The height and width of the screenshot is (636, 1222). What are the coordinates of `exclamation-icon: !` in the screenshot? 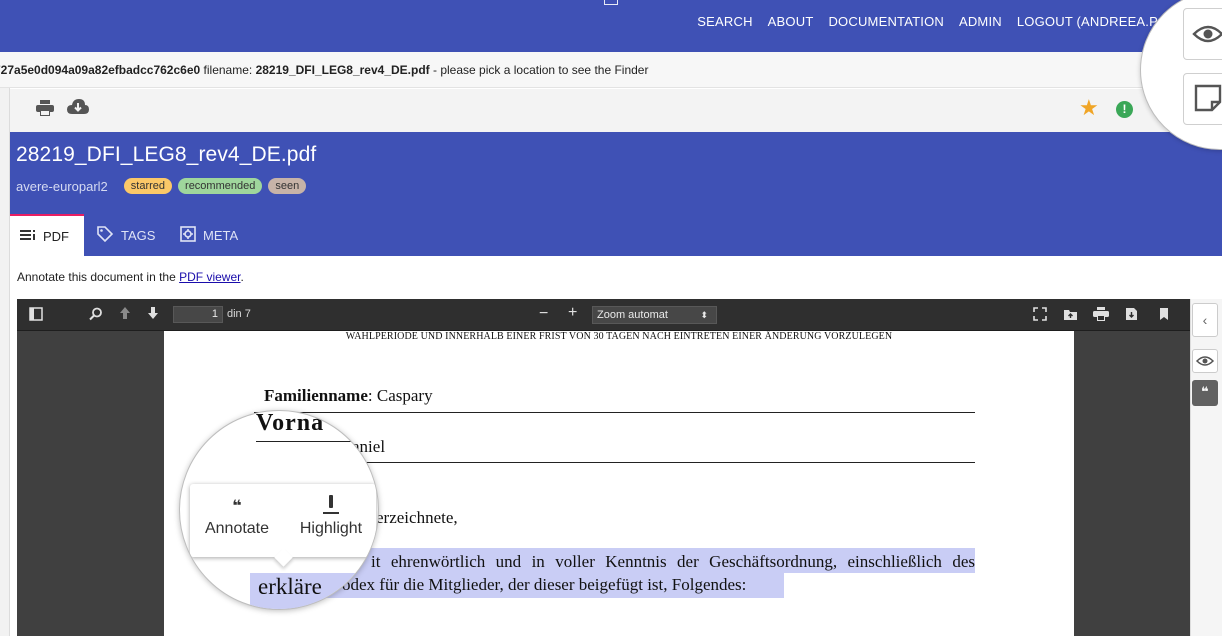 It's located at (1124, 109).